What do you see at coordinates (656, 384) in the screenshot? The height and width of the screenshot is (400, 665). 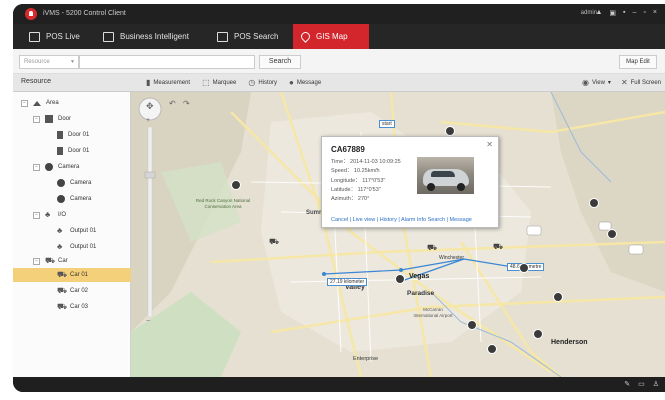 I see `user-icon: ♙` at bounding box center [656, 384].